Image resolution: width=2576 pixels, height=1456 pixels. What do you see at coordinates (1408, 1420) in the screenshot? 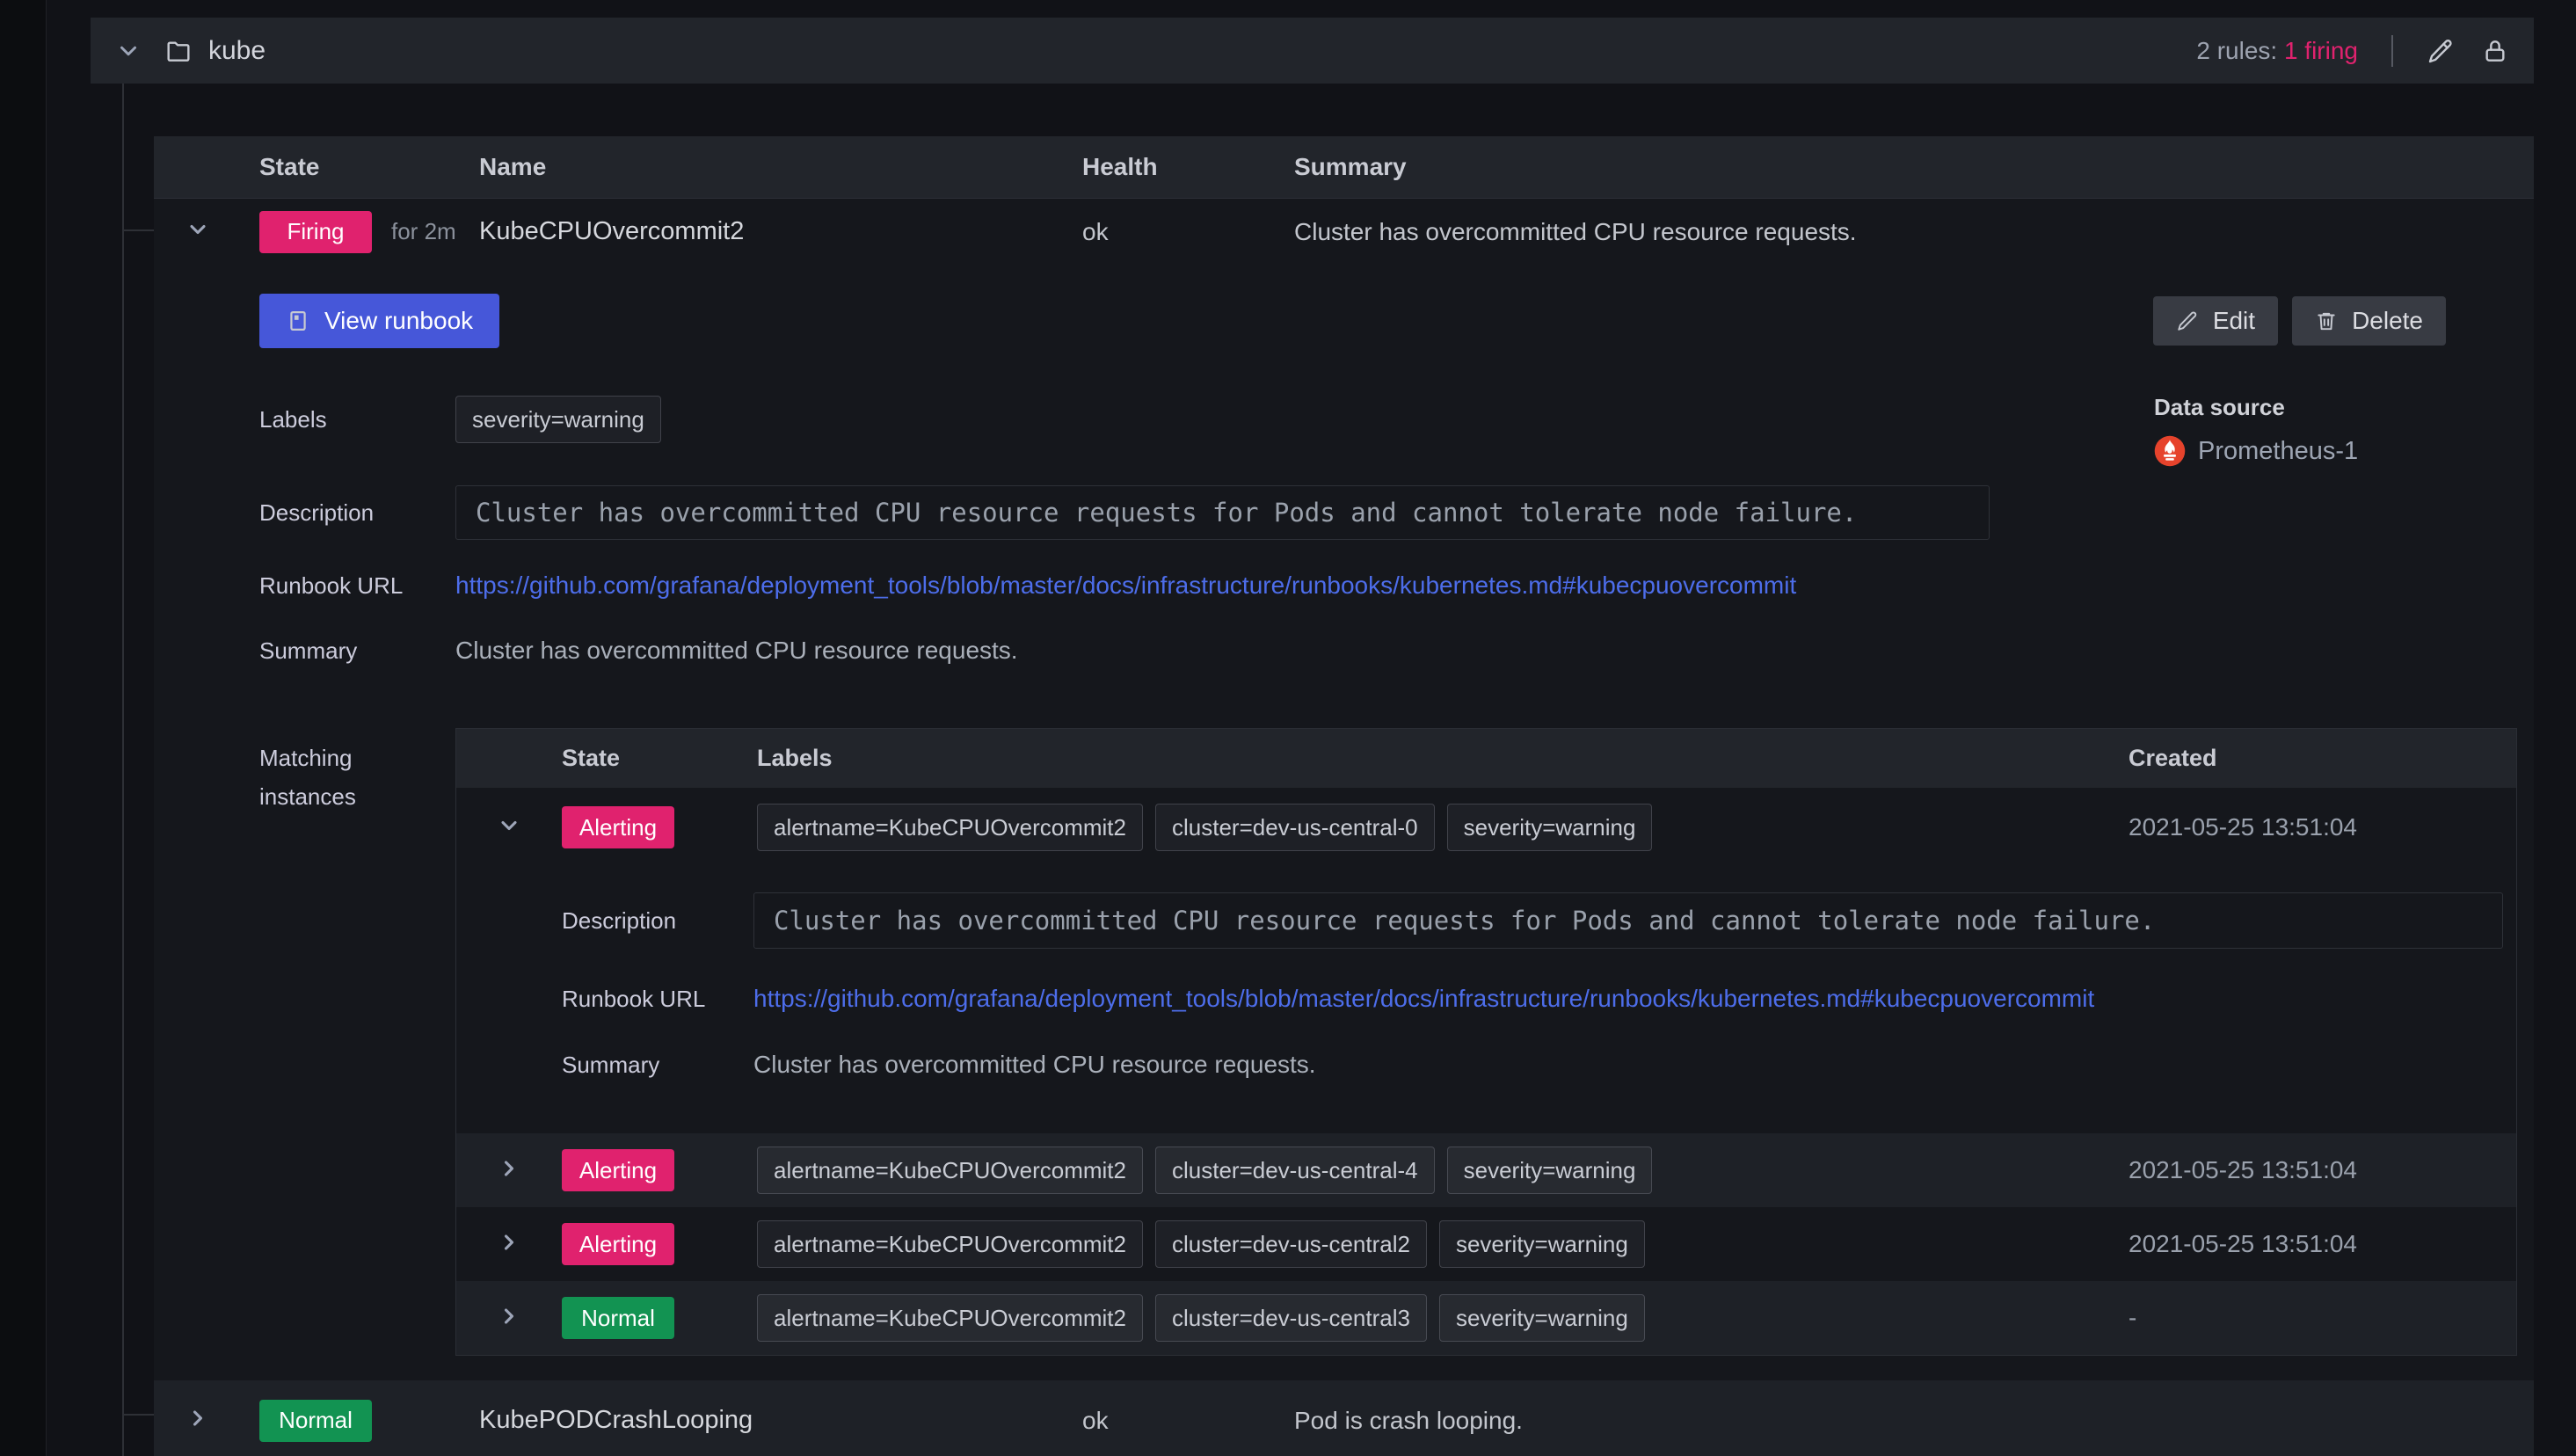
I see `rule-summary: Pod is crash looping.` at bounding box center [1408, 1420].